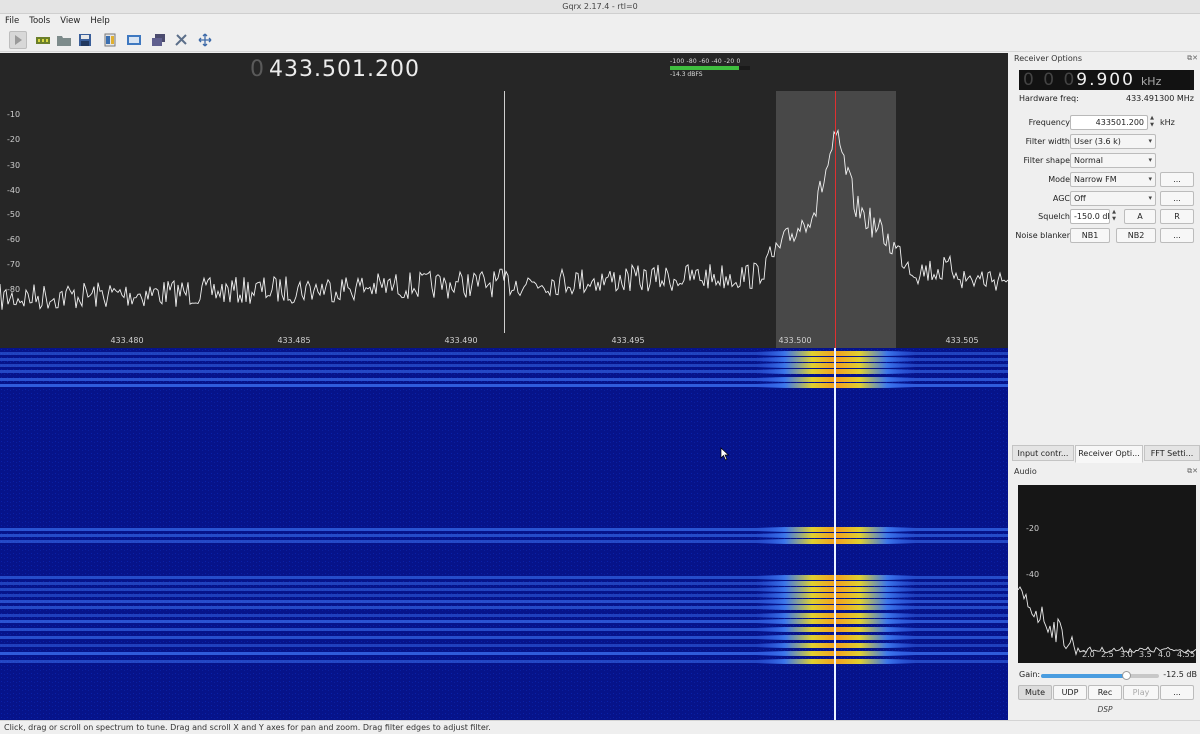  I want to click on filter-width-label: Filter width, so click(1047, 141).